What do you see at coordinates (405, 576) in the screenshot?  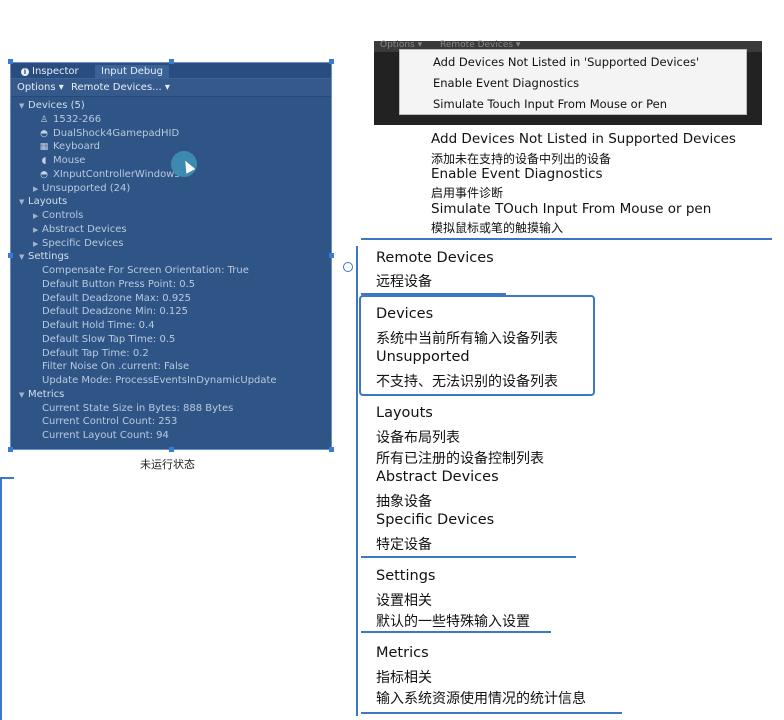 I see `topic-settings: Settings` at bounding box center [405, 576].